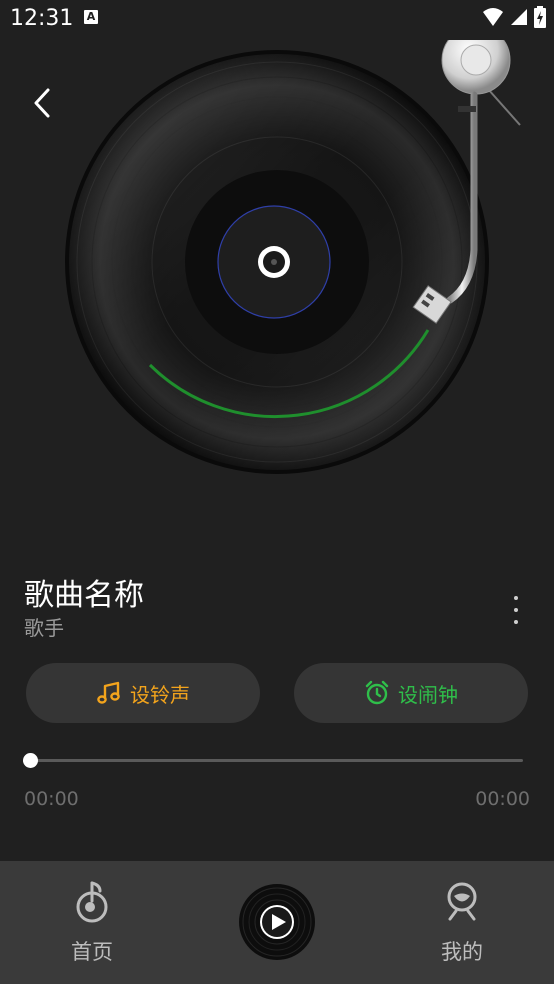 The image size is (554, 984). Describe the element at coordinates (277, 19) in the screenshot. I see `status-bar: 12:31 A` at that location.